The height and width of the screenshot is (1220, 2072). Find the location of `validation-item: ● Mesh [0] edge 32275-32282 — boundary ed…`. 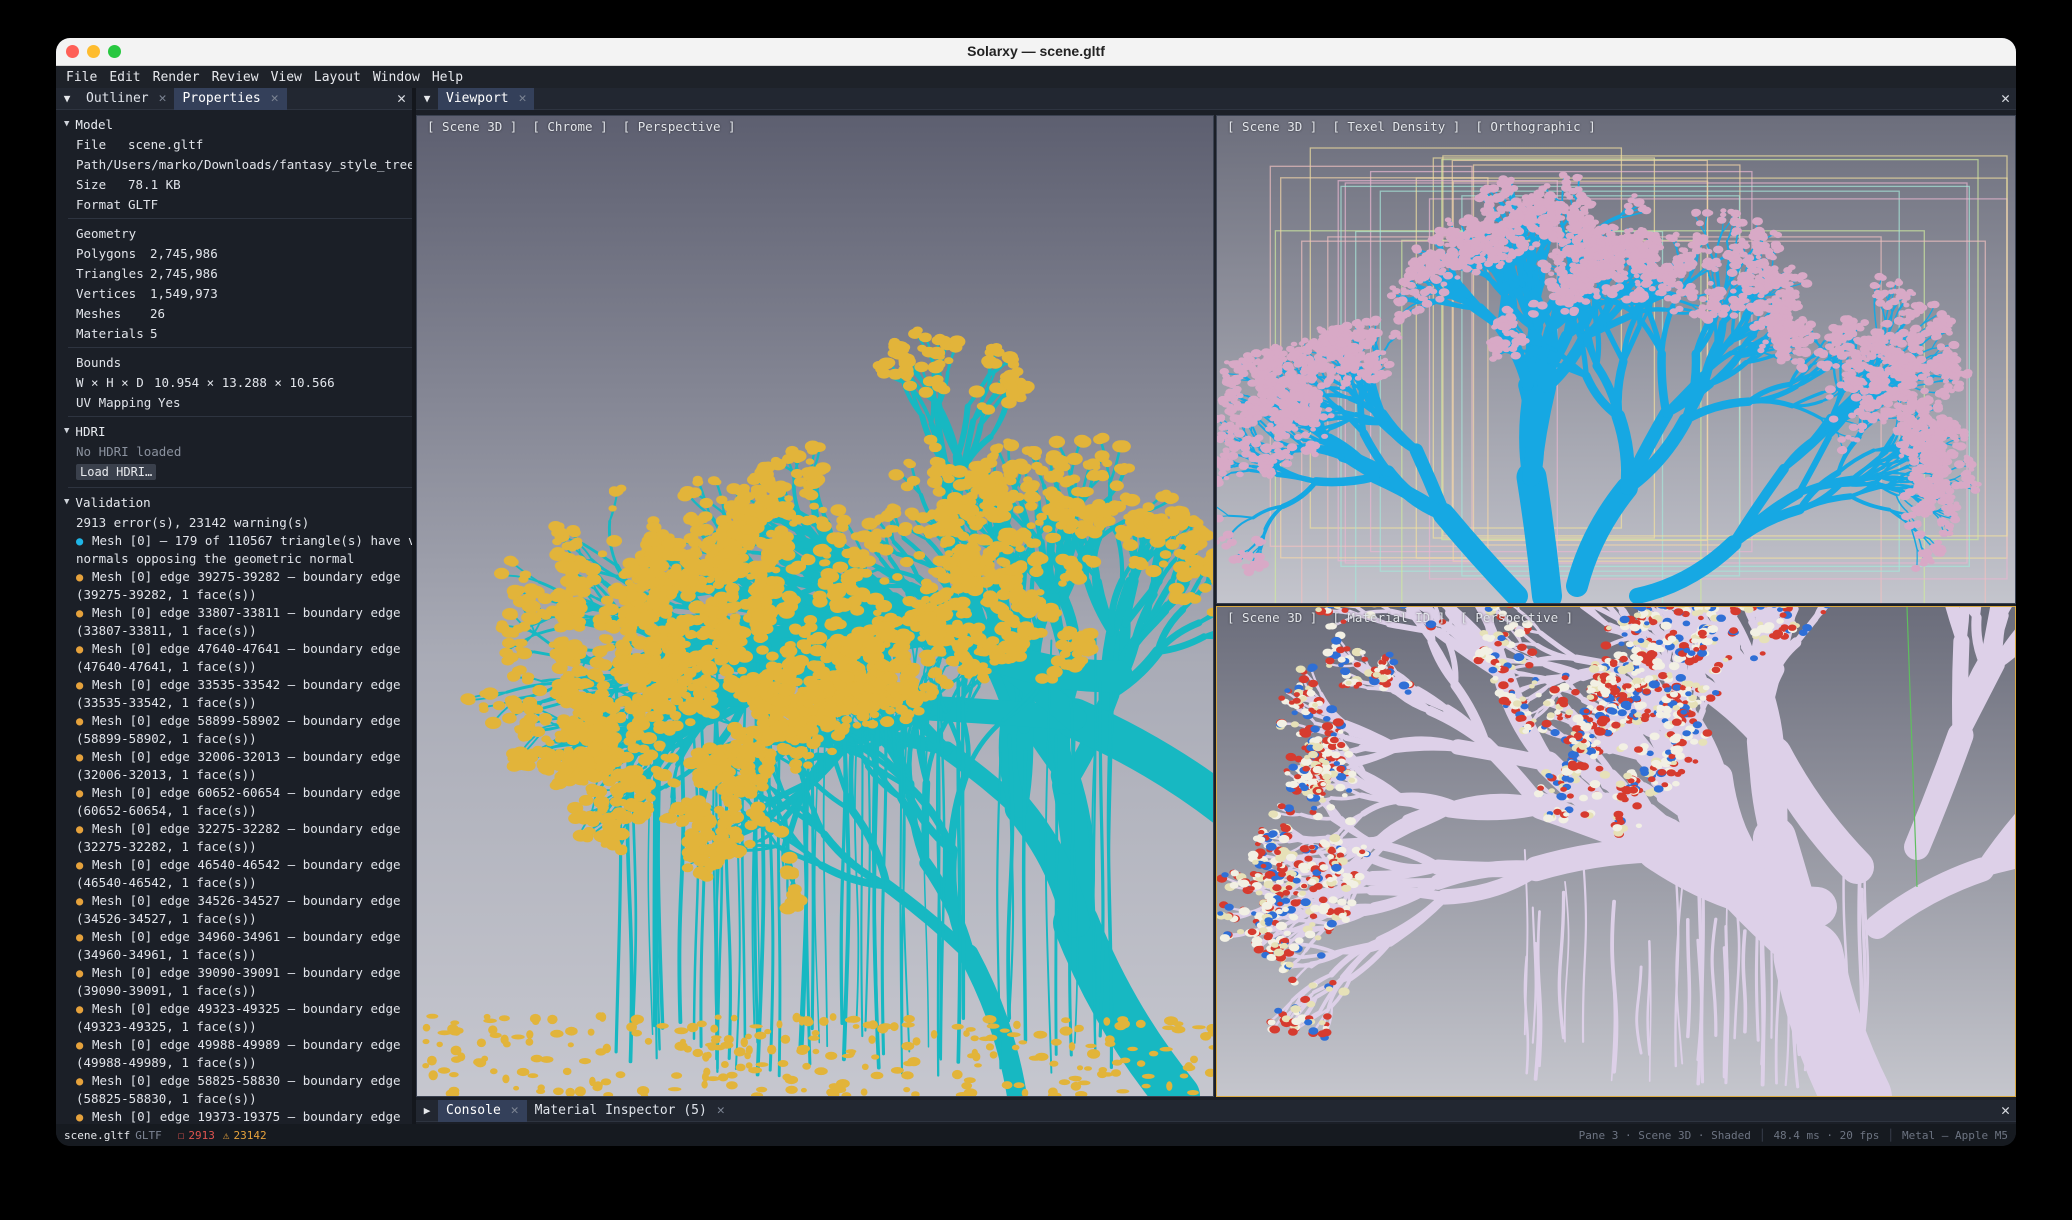

validation-item: ● Mesh [0] edge 32275-32282 — boundary ed… is located at coordinates (234, 838).